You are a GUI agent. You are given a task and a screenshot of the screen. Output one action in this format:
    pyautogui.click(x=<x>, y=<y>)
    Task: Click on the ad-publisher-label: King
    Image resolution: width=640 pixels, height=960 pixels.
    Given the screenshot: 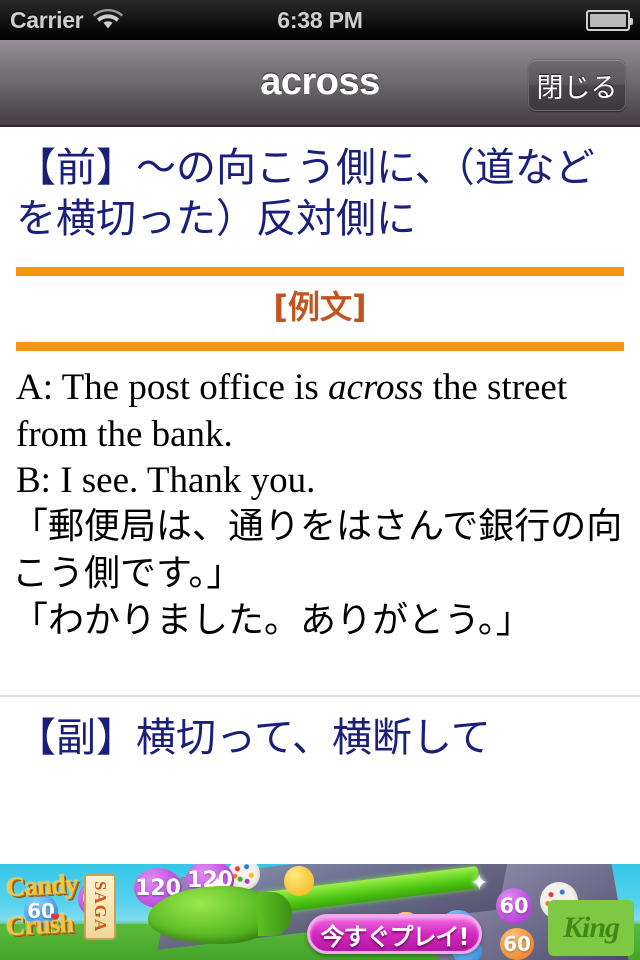 What is the action you would take?
    pyautogui.click(x=591, y=927)
    